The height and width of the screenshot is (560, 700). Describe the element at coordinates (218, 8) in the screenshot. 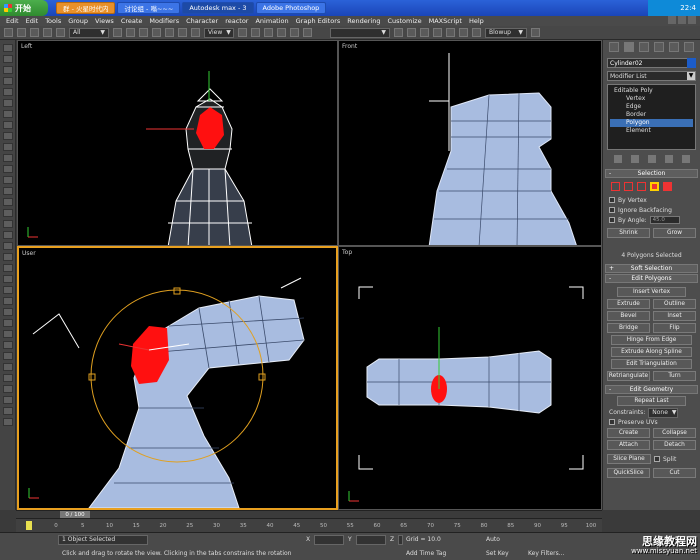

I see `taskbar-task: Autodesk max - 3` at that location.